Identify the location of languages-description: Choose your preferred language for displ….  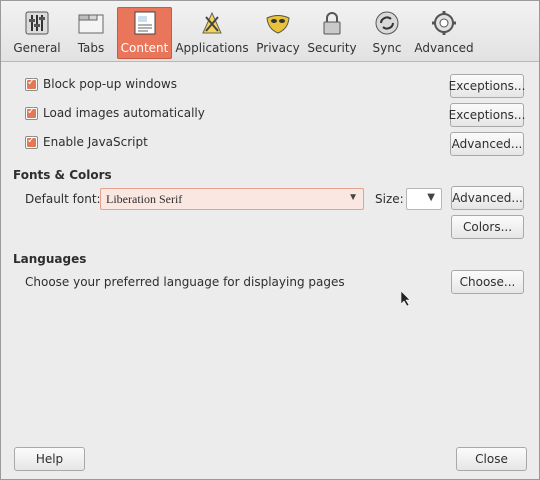
(185, 282).